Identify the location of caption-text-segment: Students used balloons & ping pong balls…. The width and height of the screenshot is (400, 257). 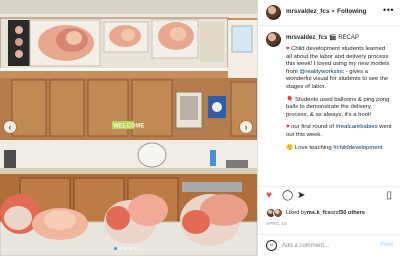
(338, 107).